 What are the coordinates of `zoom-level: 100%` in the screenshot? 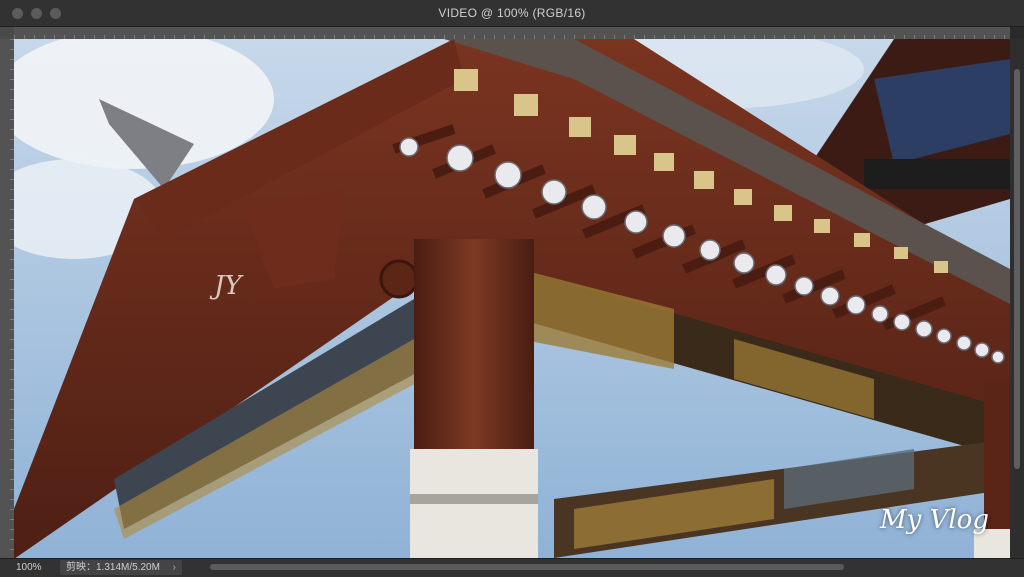 It's located at (29, 567).